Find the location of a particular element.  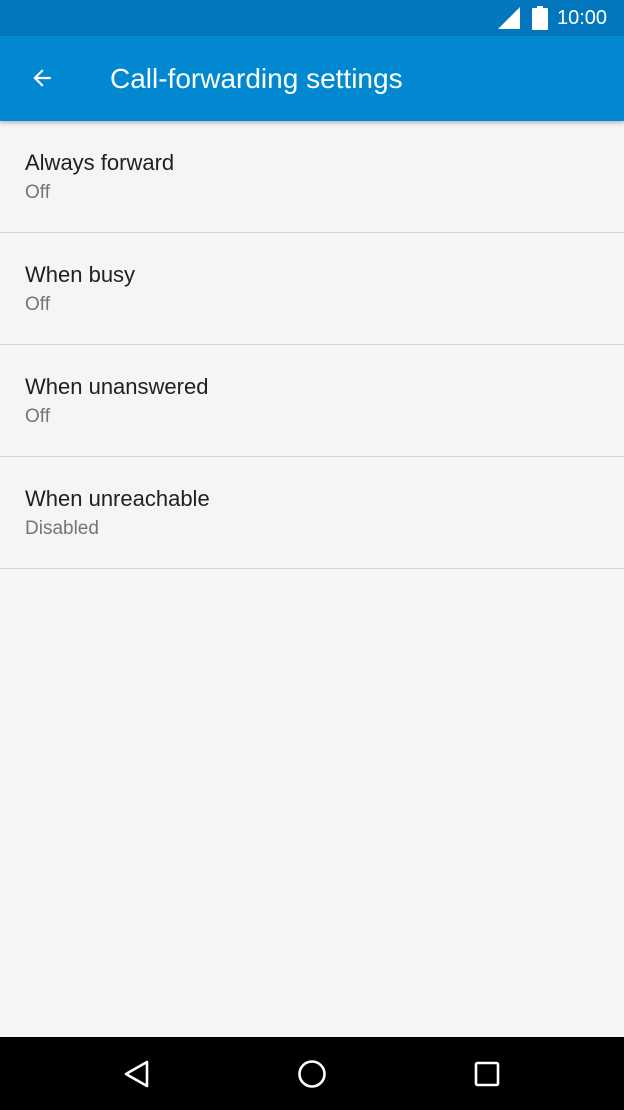

setting-label: When unreachable is located at coordinates (117, 498).